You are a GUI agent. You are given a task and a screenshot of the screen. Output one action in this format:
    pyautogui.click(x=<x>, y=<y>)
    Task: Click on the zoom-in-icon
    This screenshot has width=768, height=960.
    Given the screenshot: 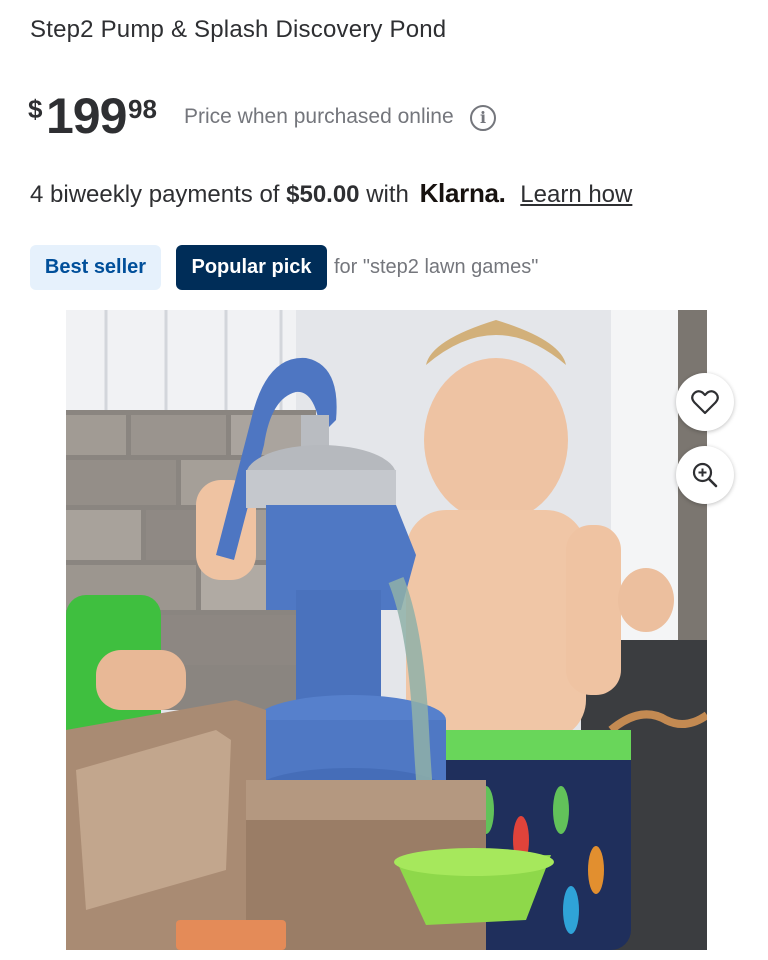 What is the action you would take?
    pyautogui.click(x=705, y=475)
    